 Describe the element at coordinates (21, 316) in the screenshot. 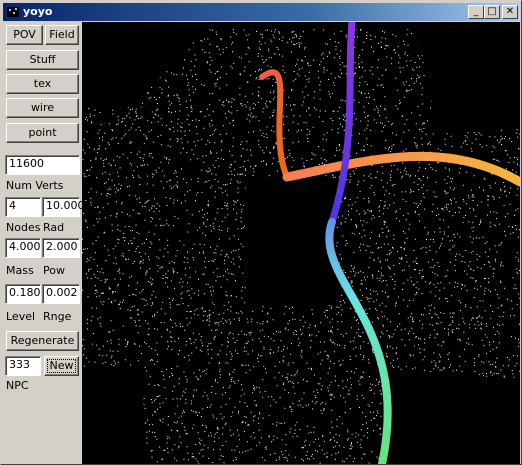

I see `level-label: Level` at that location.